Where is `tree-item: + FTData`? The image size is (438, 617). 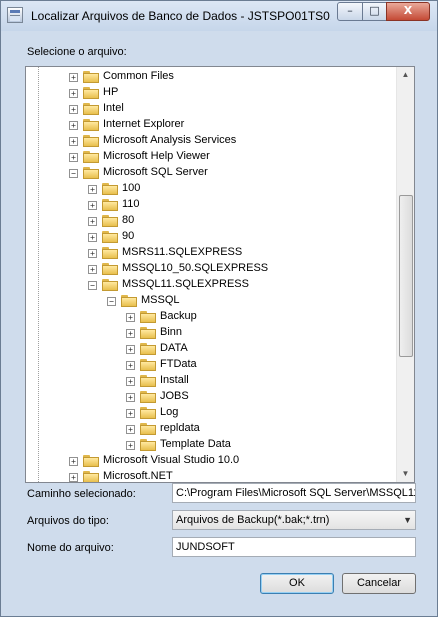 tree-item: + FTData is located at coordinates (211, 365).